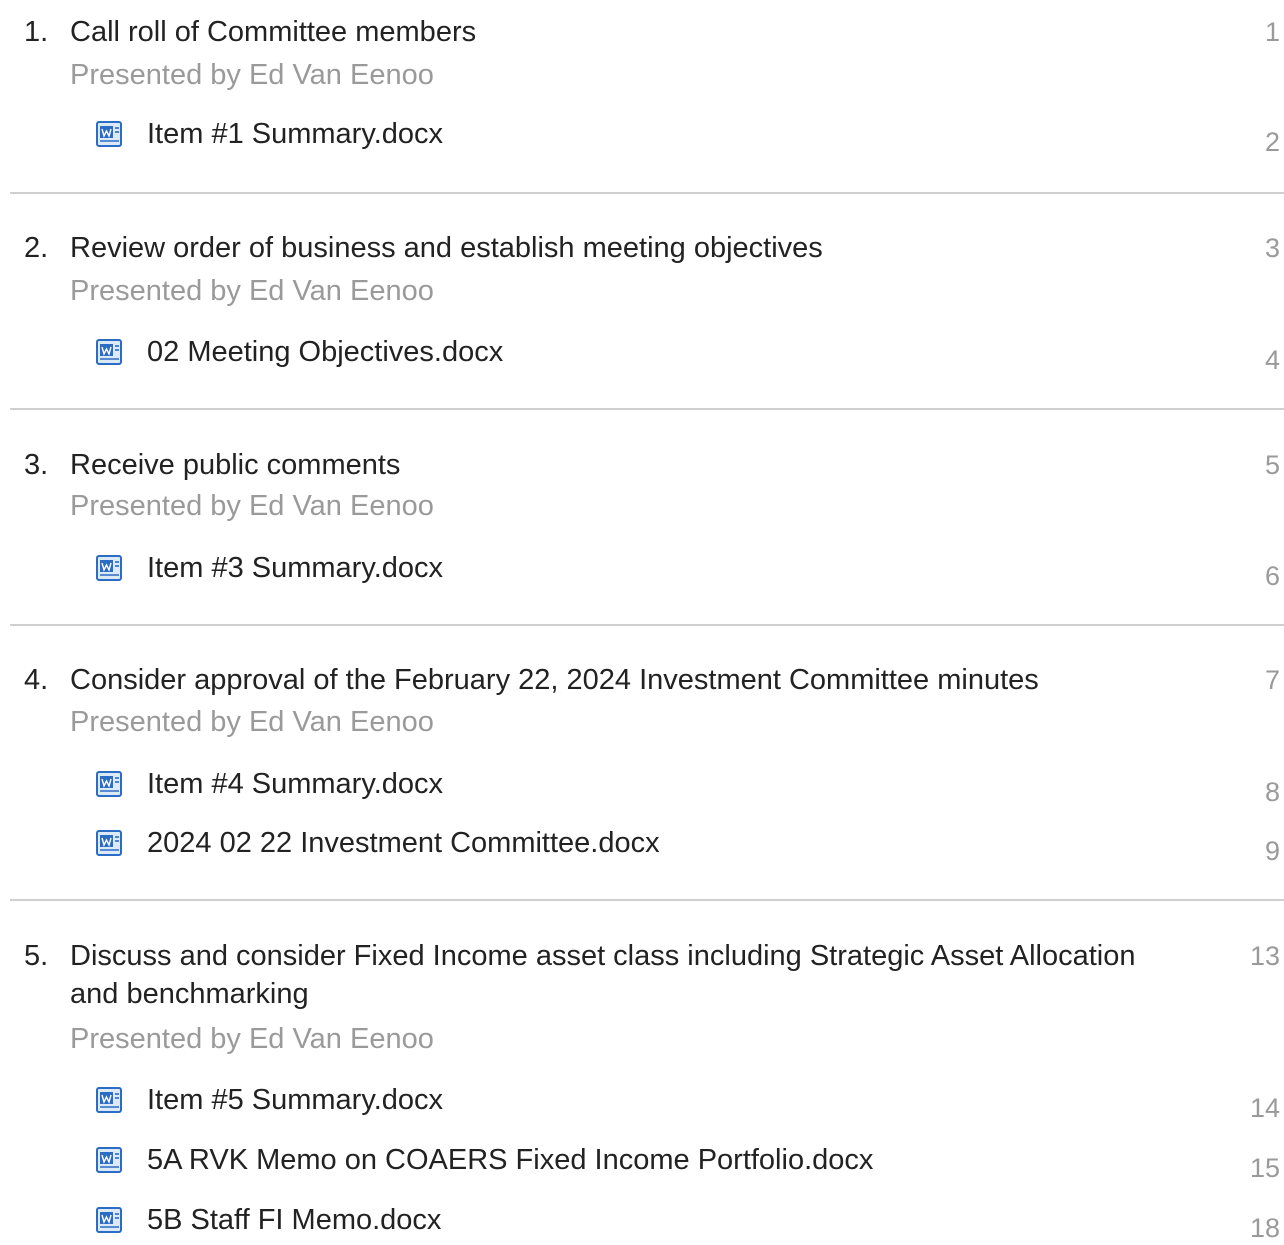 The image size is (1284, 1245). Describe the element at coordinates (36, 956) in the screenshot. I see `agenda-item-number: 5.` at that location.